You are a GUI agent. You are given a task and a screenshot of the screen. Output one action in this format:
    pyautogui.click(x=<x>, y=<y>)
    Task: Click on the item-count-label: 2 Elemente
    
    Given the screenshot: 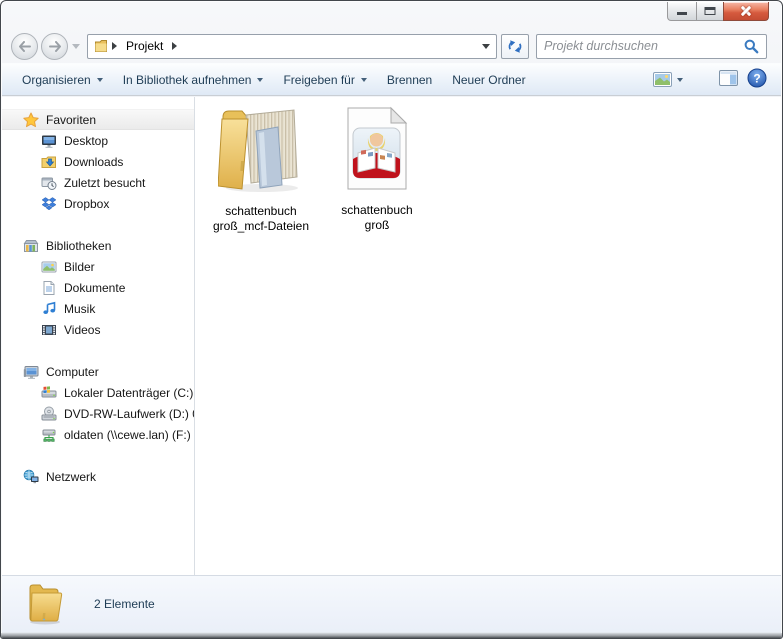 What is the action you would take?
    pyautogui.click(x=124, y=604)
    